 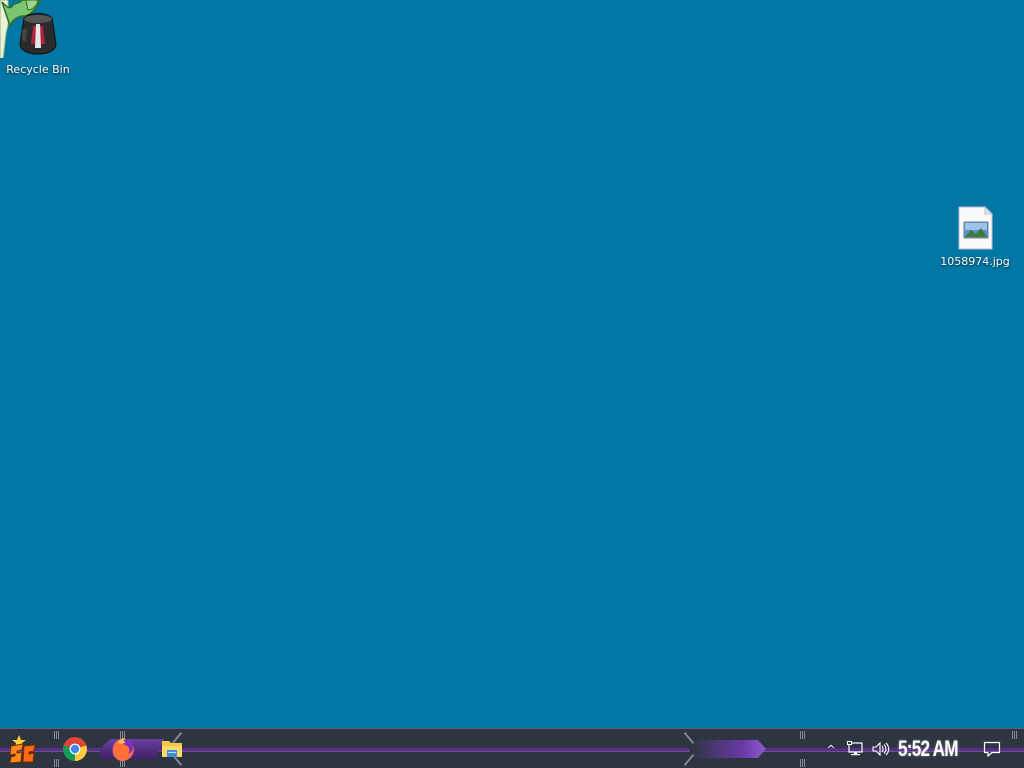 I want to click on recycle-bin-label: Recycle Bin, so click(x=38, y=69).